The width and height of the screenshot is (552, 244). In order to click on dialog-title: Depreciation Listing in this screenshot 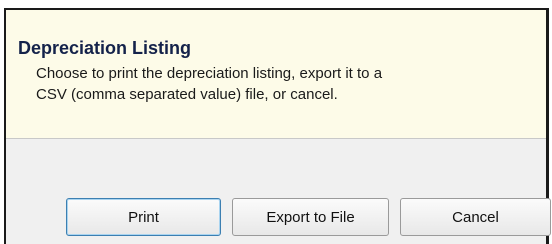, I will do `click(105, 48)`.